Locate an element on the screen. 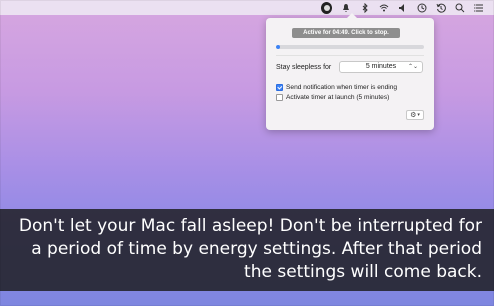 The image size is (494, 306). gear-icon: ⚙ is located at coordinates (413, 115).